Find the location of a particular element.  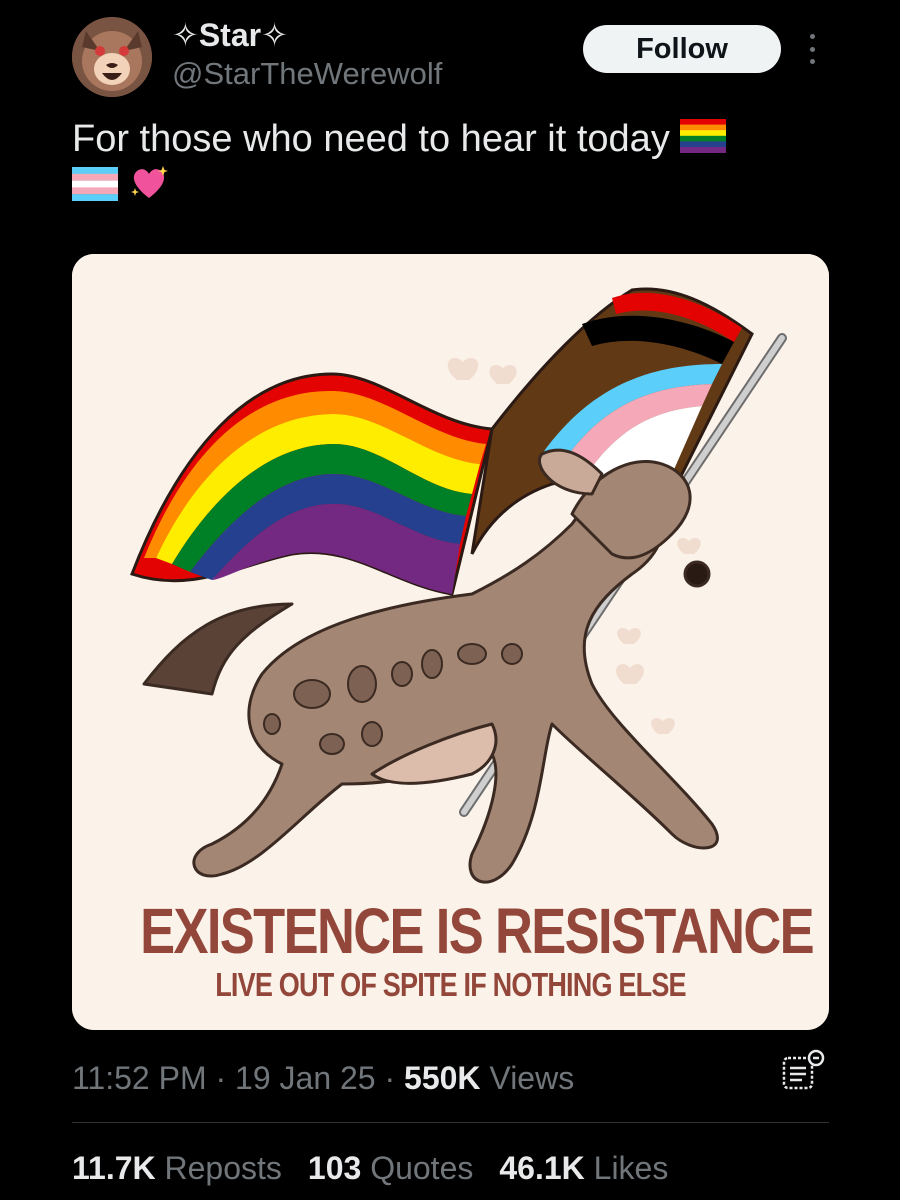

likes-stat: 46.1K Likes is located at coordinates (583, 1168).